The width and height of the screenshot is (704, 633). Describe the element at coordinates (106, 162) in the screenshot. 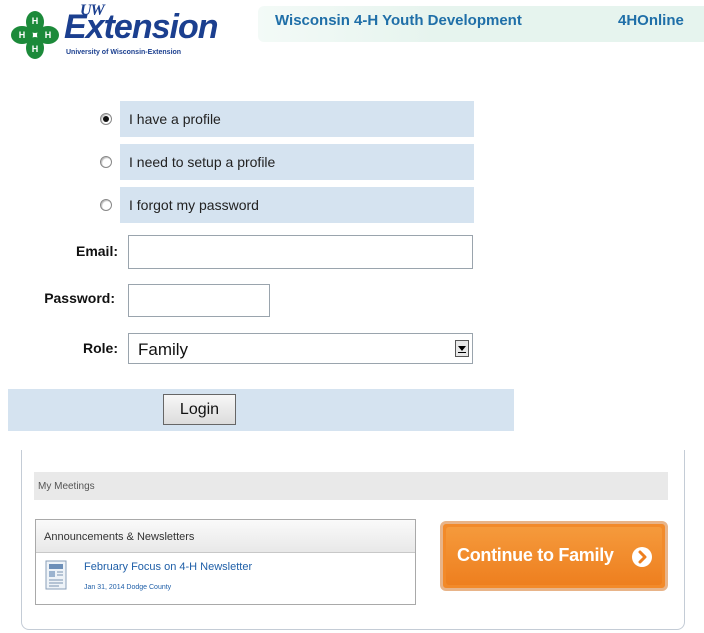

I see `radio-setup-profile` at that location.